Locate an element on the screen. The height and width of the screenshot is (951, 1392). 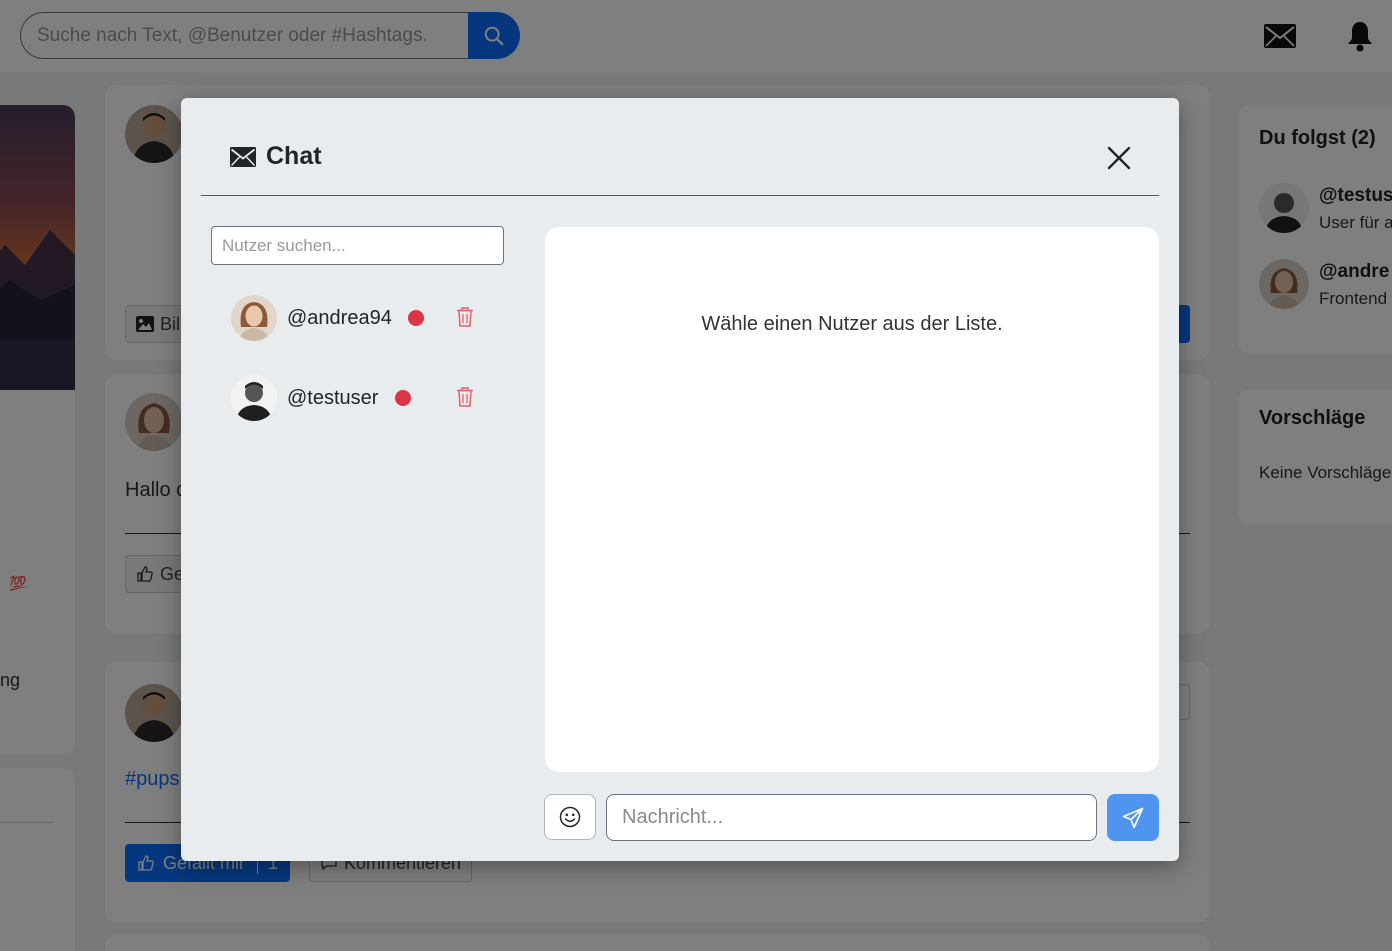
send-button is located at coordinates (1133, 817).